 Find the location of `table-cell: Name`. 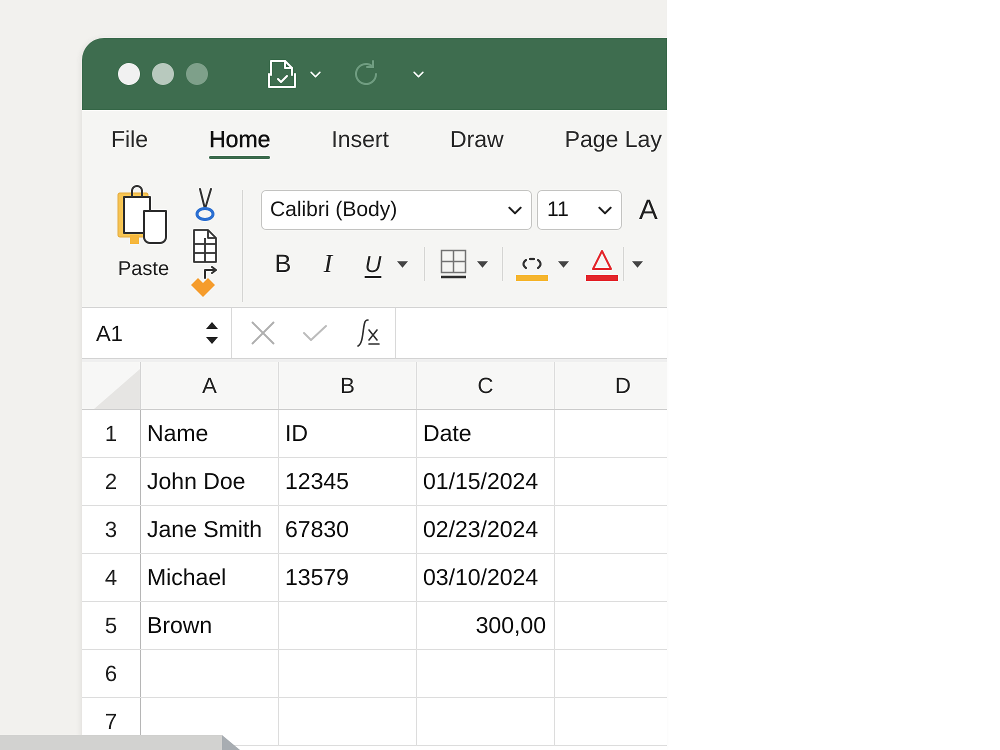

table-cell: Name is located at coordinates (210, 433).